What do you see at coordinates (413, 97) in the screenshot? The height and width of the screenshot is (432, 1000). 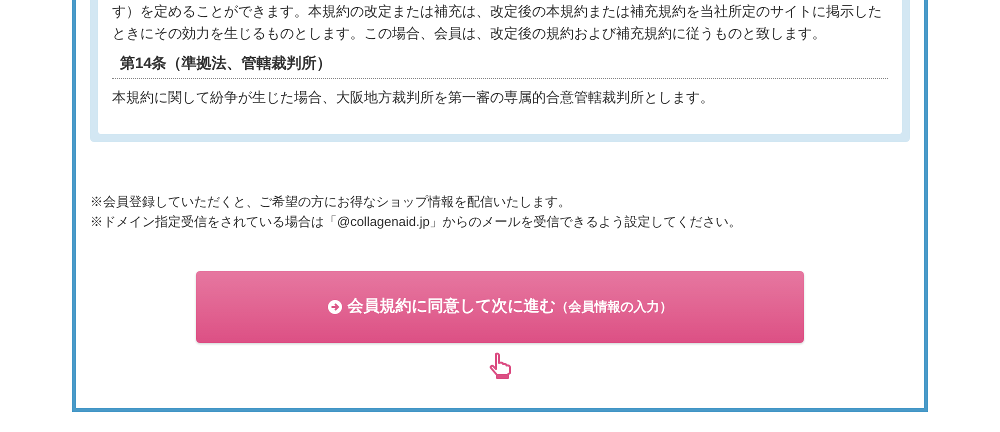 I see `article-body: 本規約に関して紛争が生じた場合、大阪地方裁判所を第一審の専属的合意管轄裁判所とします。` at bounding box center [413, 97].